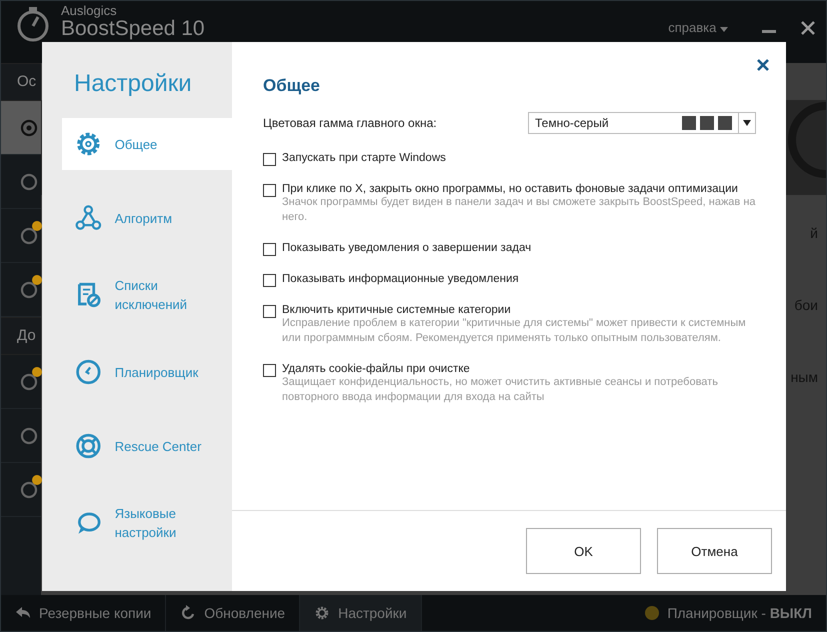 This screenshot has width=827, height=632. I want to click on option-hint: Исправление проблем в категории "критичные для системы" может привести к системным или программным сбоям. Рекомендуется применять только опытным пользователям., so click(514, 331).